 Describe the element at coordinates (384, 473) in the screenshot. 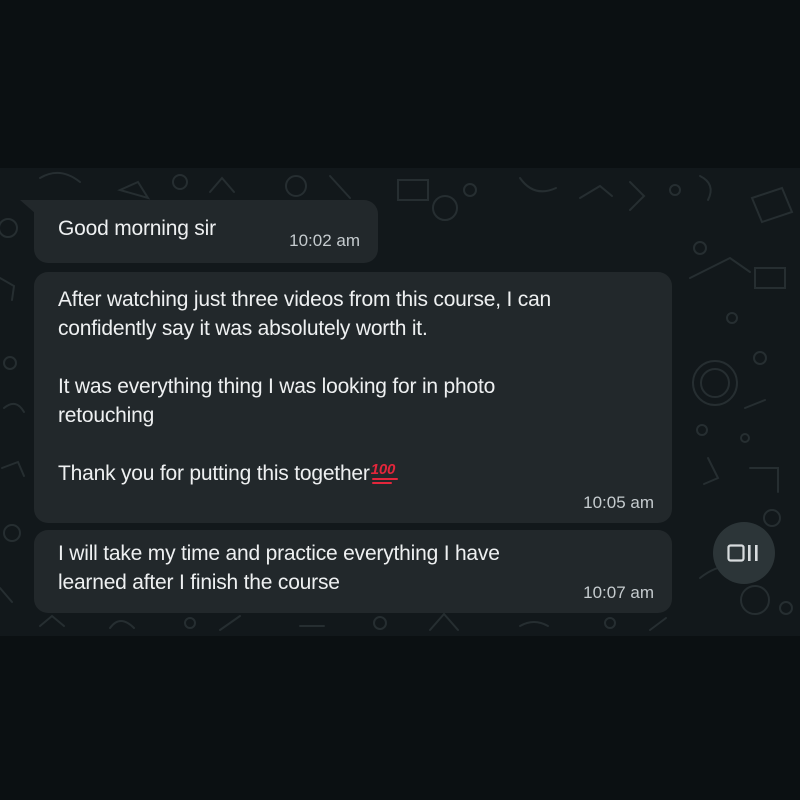

I see `hundred-points-emoji-icon: 100` at that location.